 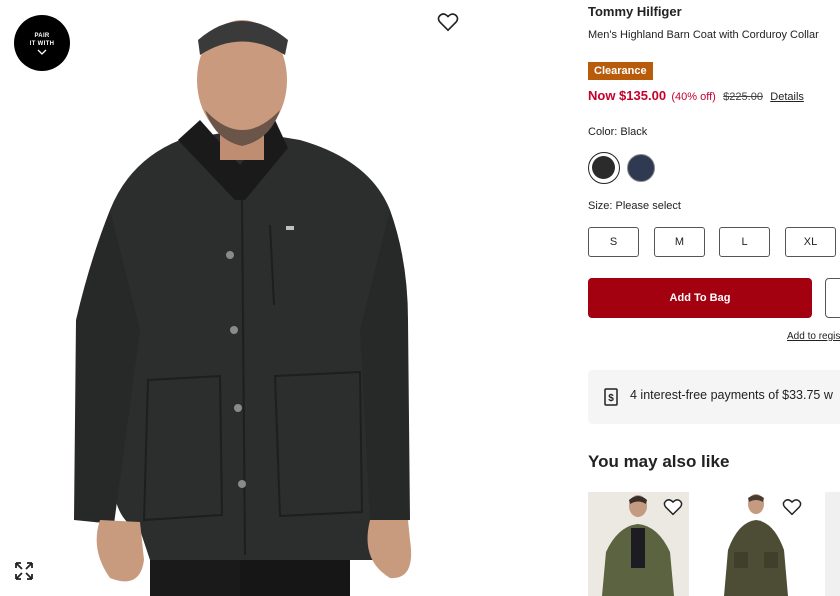 I want to click on installment-payment-banner: $ 4 interest-free payments of $33.75 w, so click(x=714, y=397).